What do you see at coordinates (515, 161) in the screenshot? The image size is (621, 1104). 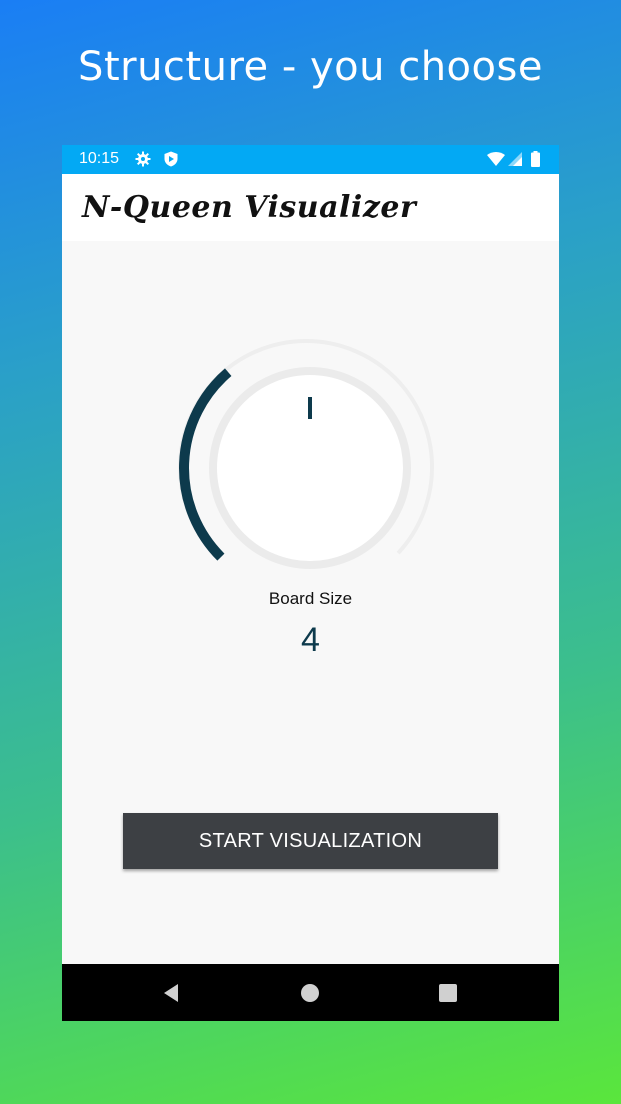 I see `signal-icon` at bounding box center [515, 161].